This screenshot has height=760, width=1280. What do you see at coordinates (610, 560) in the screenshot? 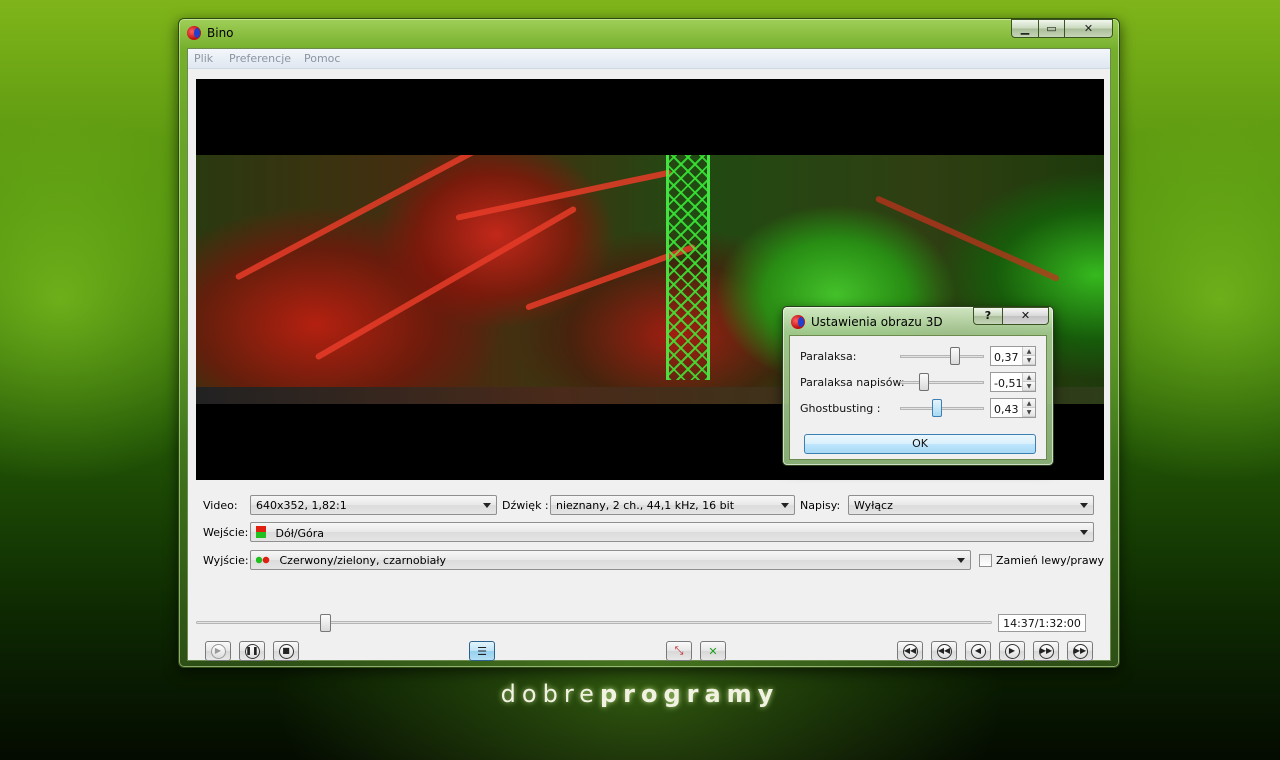
I see `output-combo: Czerwony/zielony, czarnobiały` at bounding box center [610, 560].